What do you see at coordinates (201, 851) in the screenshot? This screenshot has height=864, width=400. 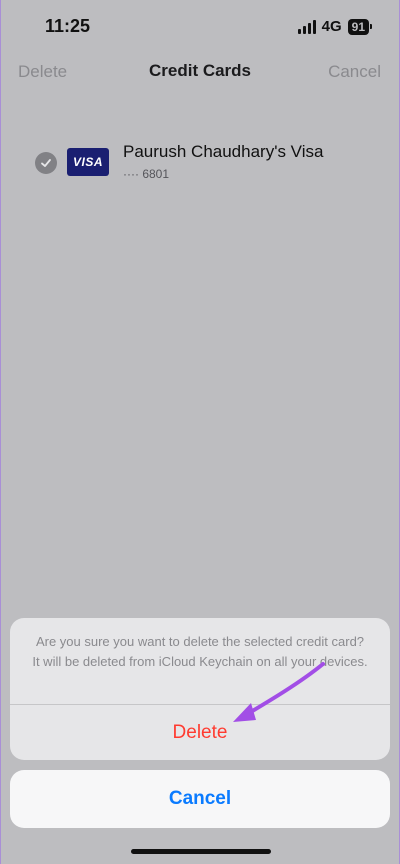 I see `home-indicator` at bounding box center [201, 851].